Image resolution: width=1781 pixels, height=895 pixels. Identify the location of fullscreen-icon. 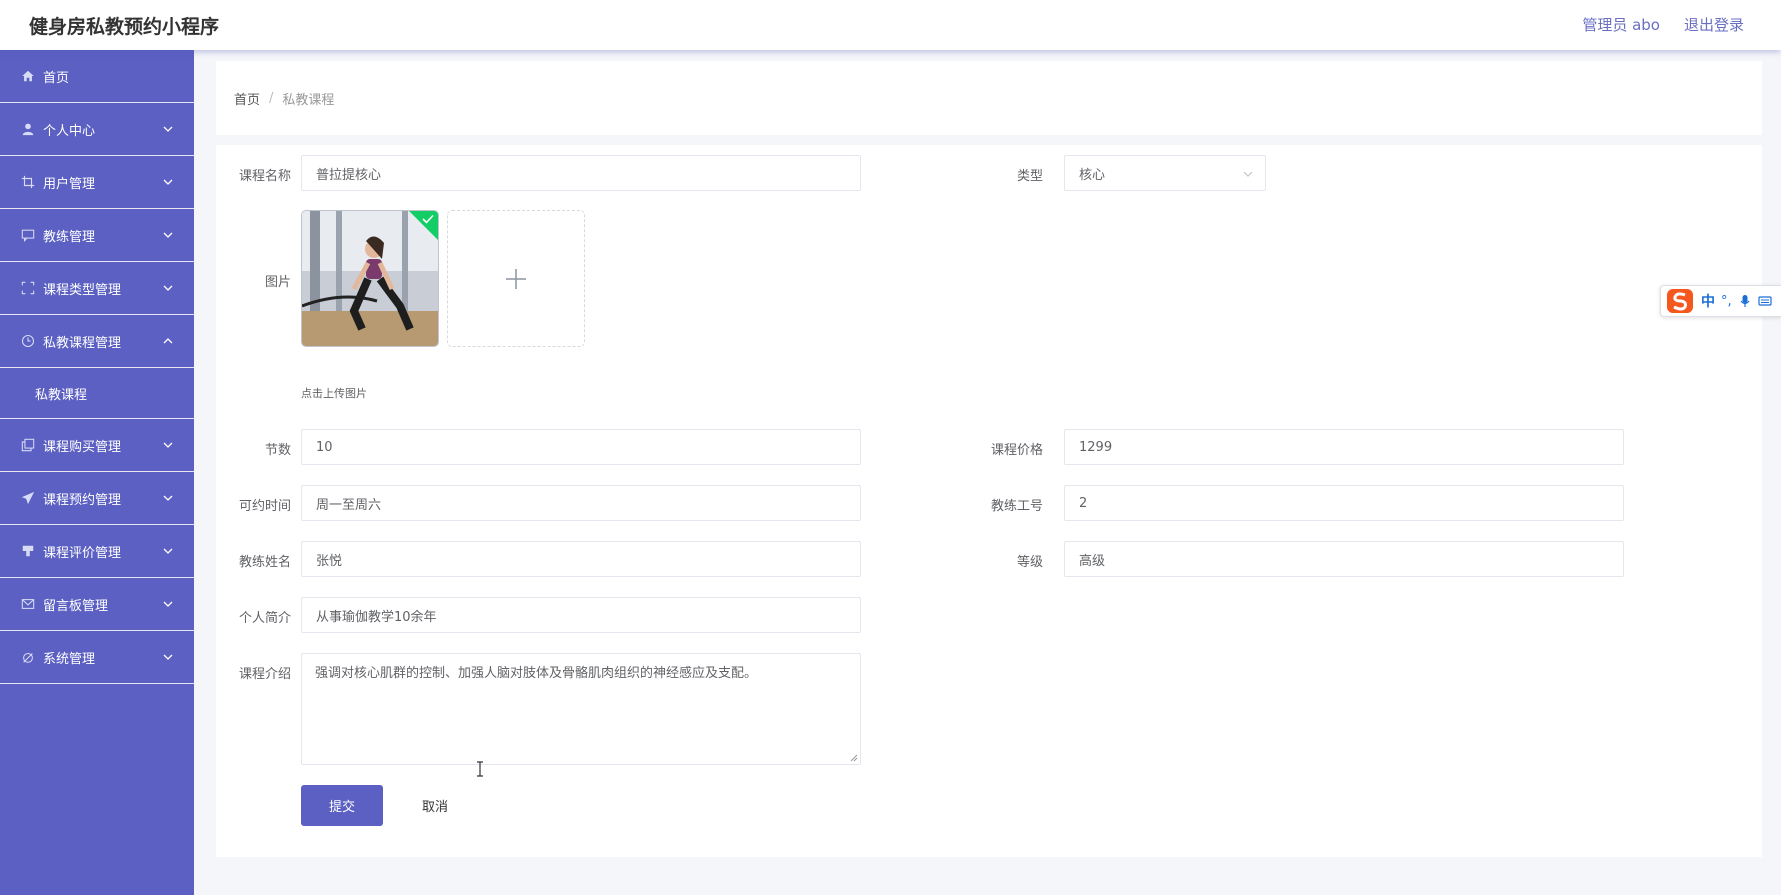
(28, 288).